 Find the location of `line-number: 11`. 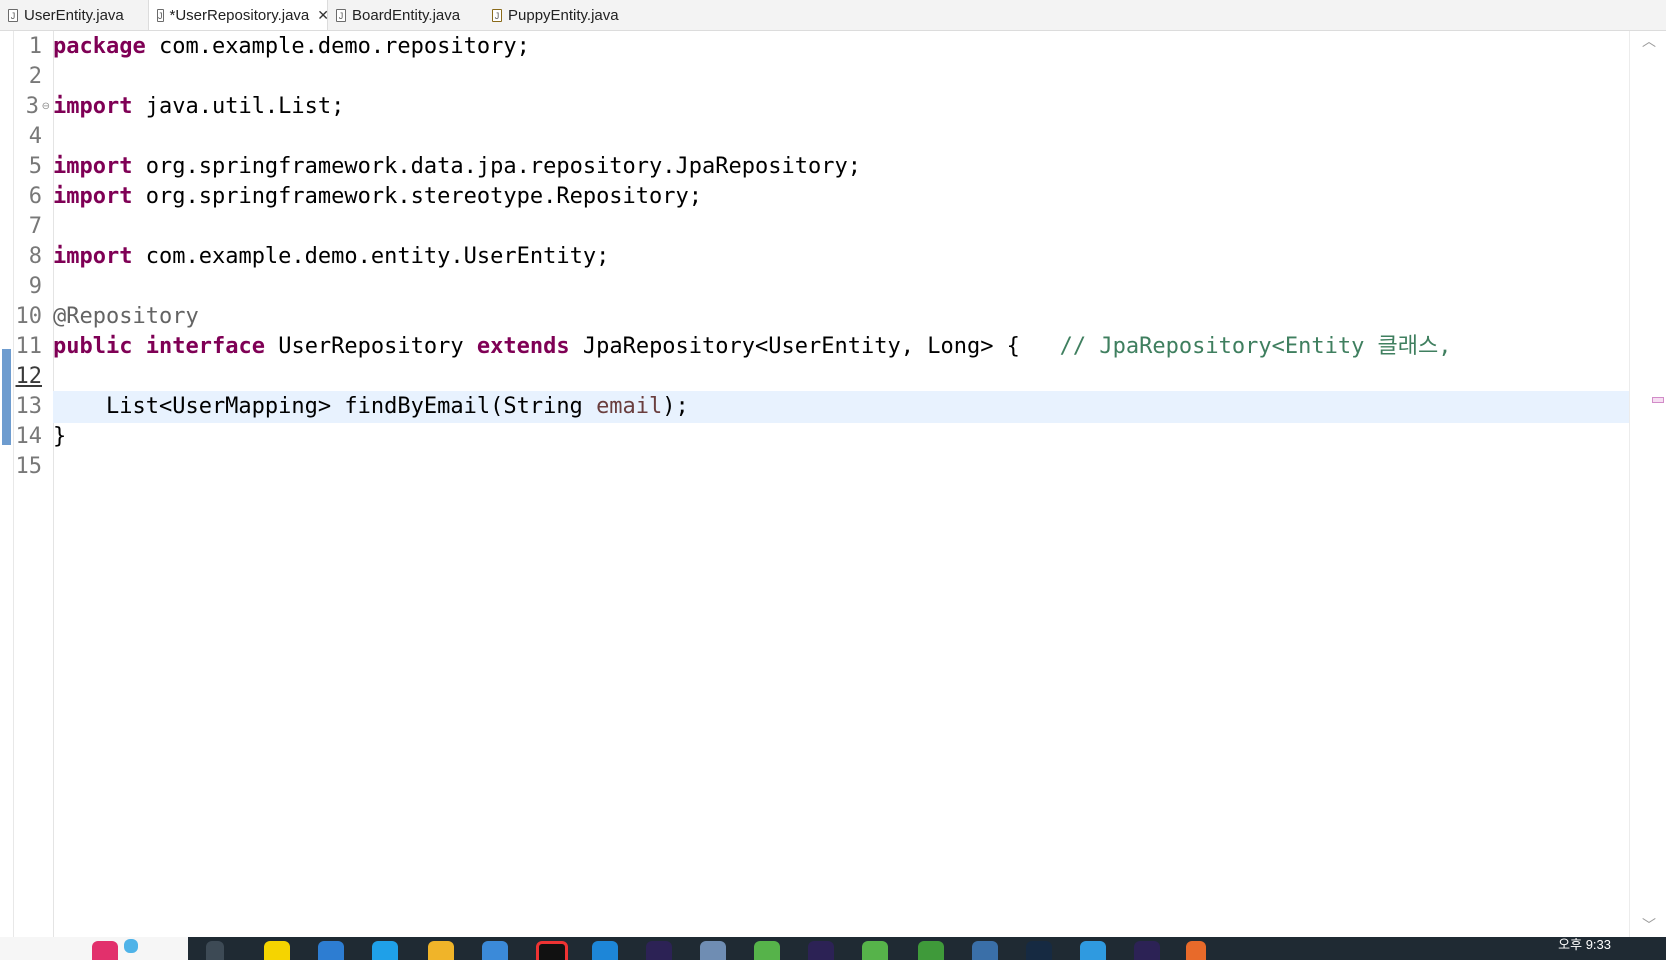

line-number: 11 is located at coordinates (29, 346).